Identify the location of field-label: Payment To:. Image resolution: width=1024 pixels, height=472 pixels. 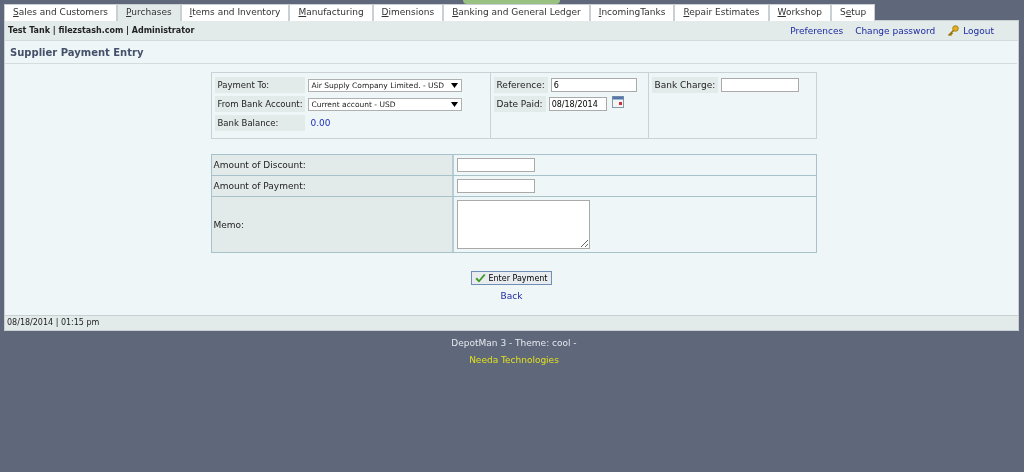
(259, 85).